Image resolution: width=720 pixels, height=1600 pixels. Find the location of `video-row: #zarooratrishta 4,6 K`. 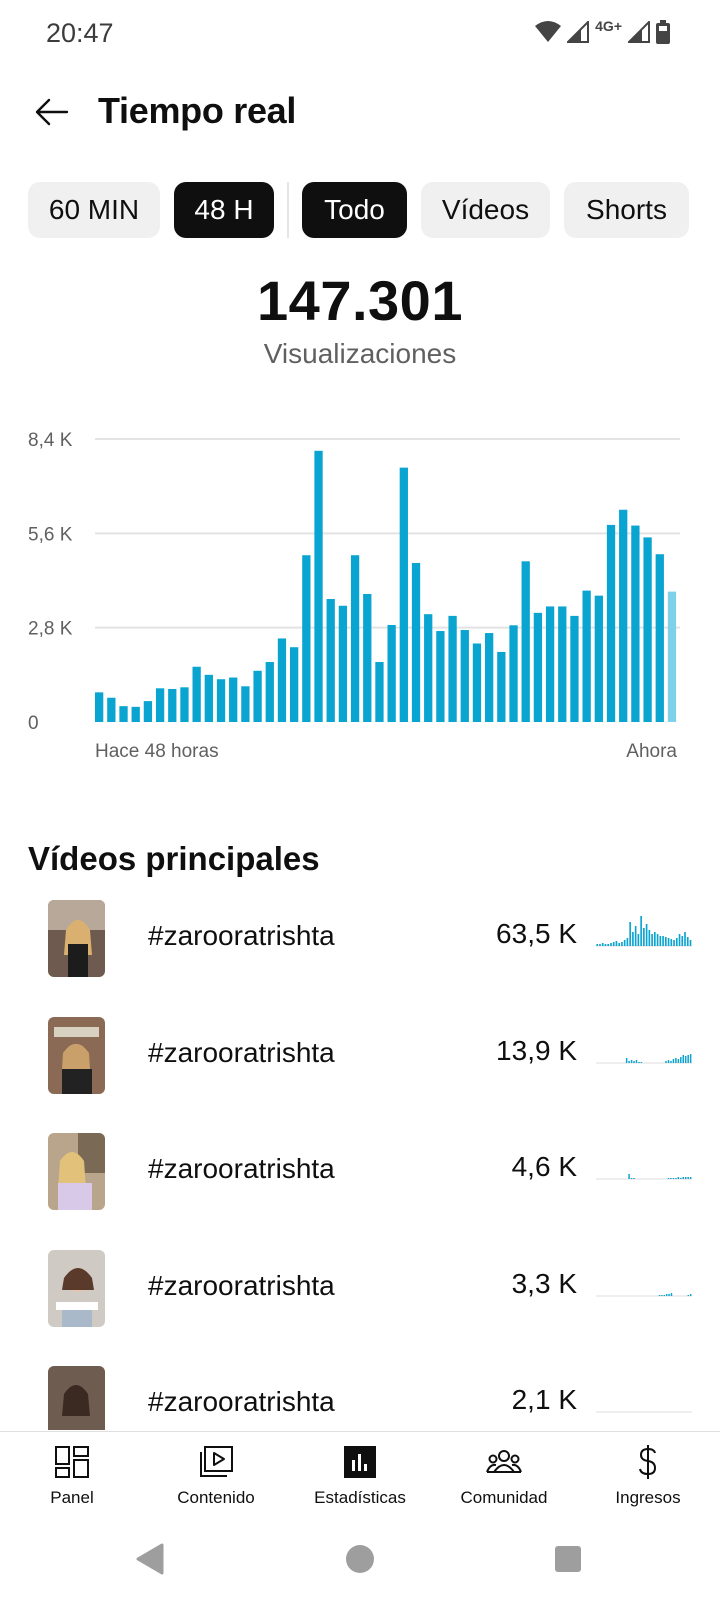

video-row: #zarooratrishta 4,6 K is located at coordinates (360, 1173).